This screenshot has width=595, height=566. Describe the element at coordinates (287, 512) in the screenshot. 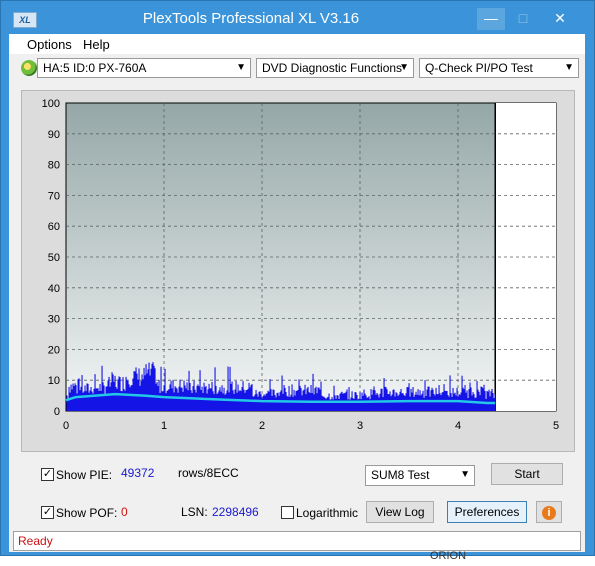

I see `logarithmic-checkbox` at that location.